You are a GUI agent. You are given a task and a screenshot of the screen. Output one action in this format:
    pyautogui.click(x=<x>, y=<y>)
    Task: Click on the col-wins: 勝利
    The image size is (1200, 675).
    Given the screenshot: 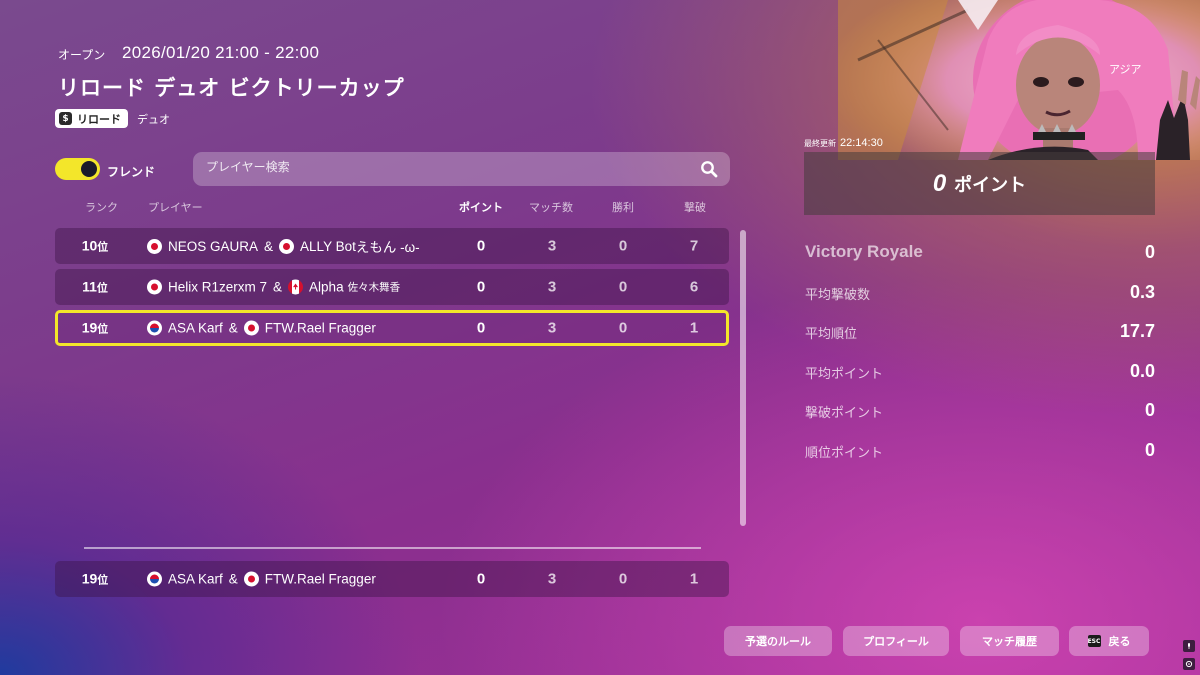 What is the action you would take?
    pyautogui.click(x=623, y=207)
    